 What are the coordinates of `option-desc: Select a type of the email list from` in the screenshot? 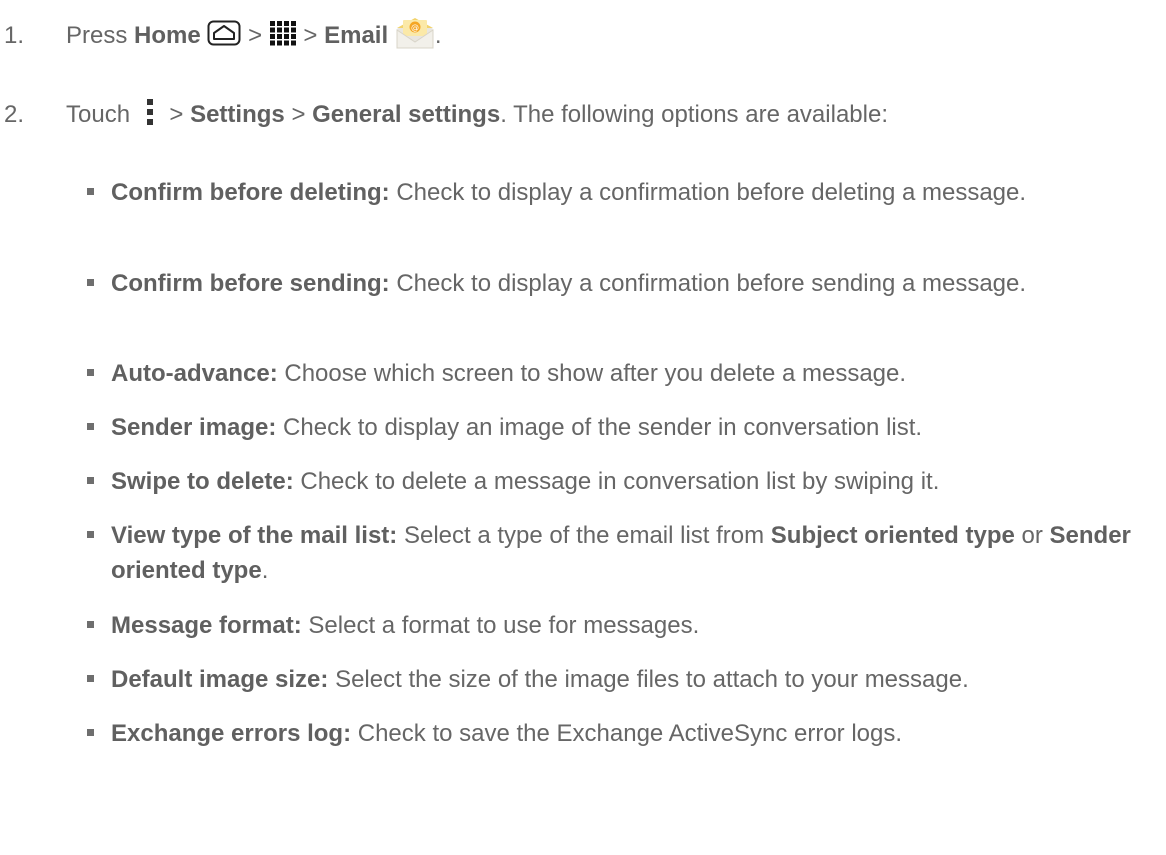 It's located at (584, 535).